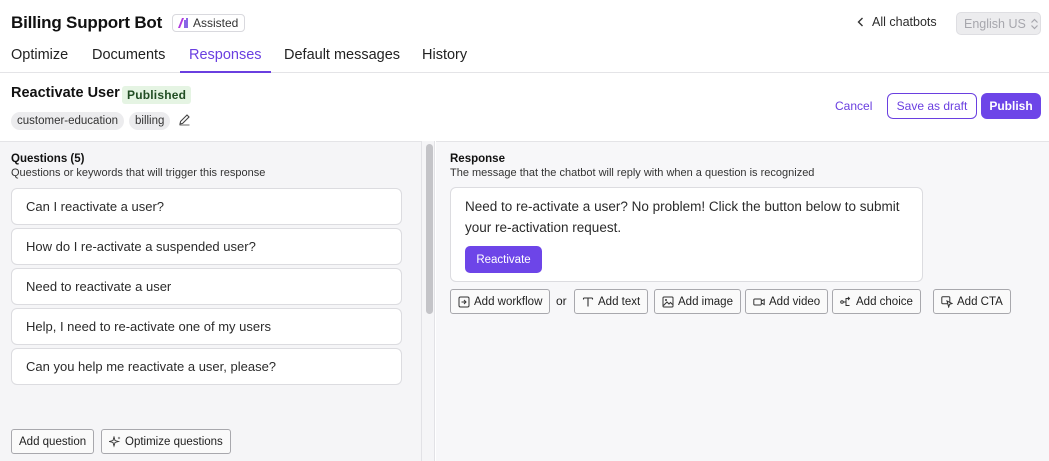 This screenshot has width=1049, height=461. I want to click on response-title: Reactivate User, so click(65, 93).